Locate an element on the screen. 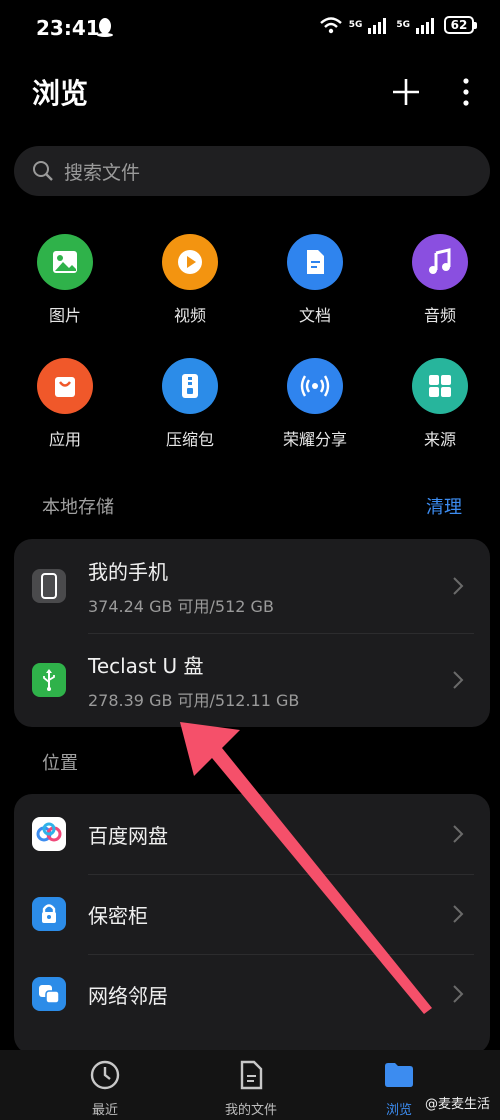  qq-penguin-icon is located at coordinates (105, 27).